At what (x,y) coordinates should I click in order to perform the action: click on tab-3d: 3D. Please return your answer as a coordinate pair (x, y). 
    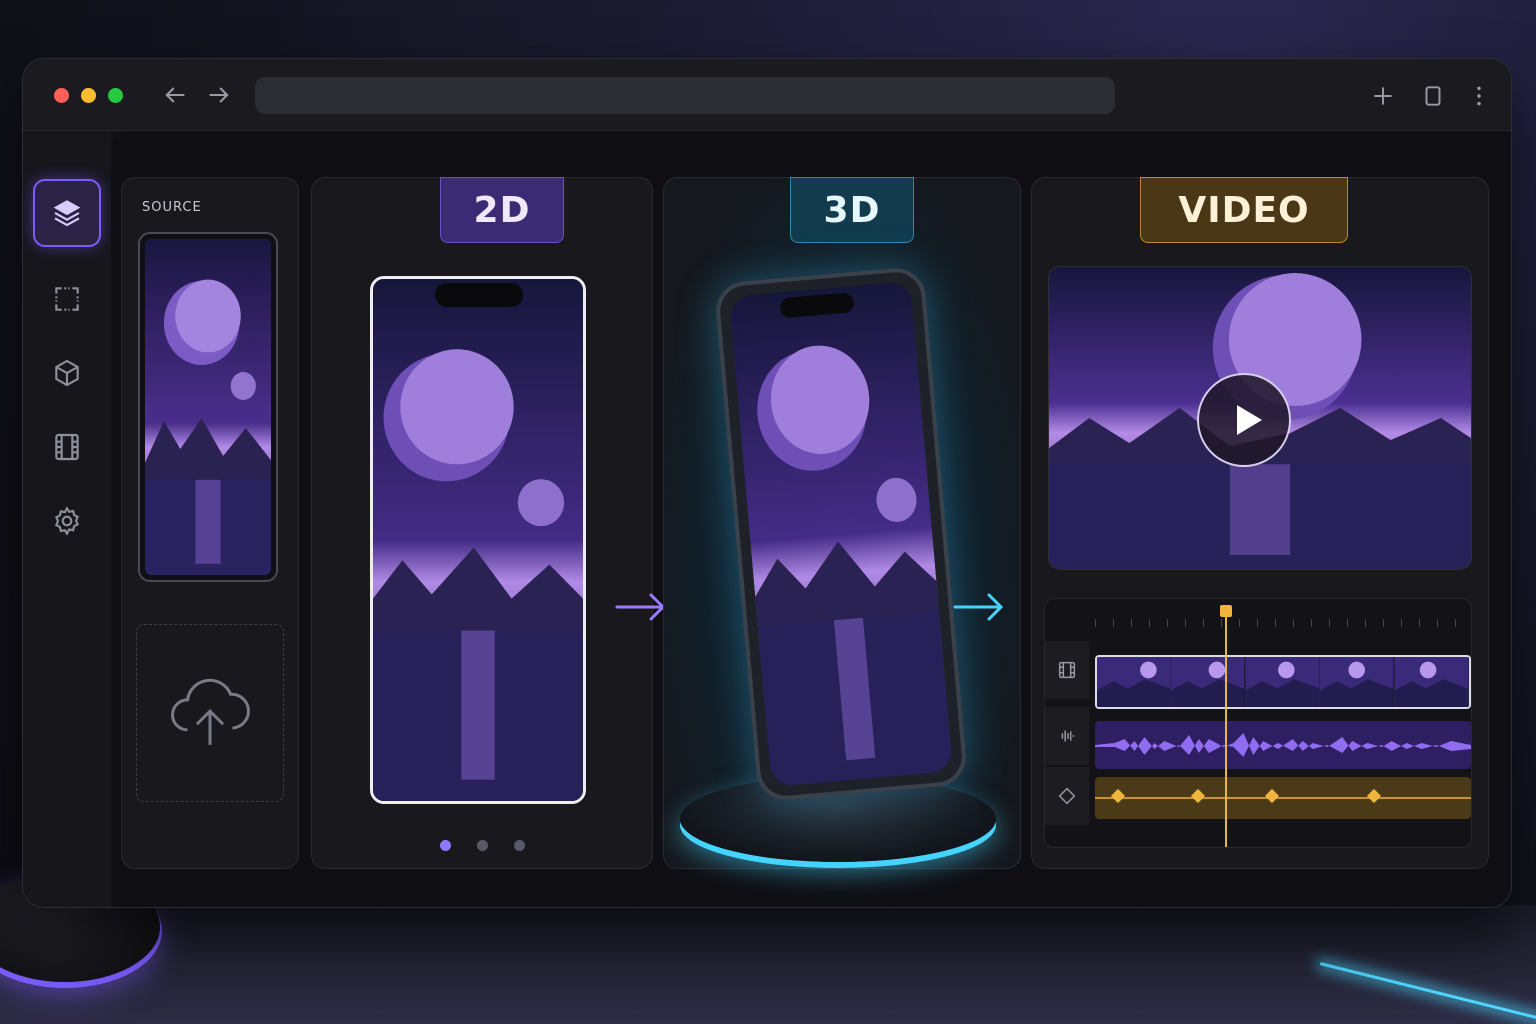
    Looking at the image, I should click on (852, 210).